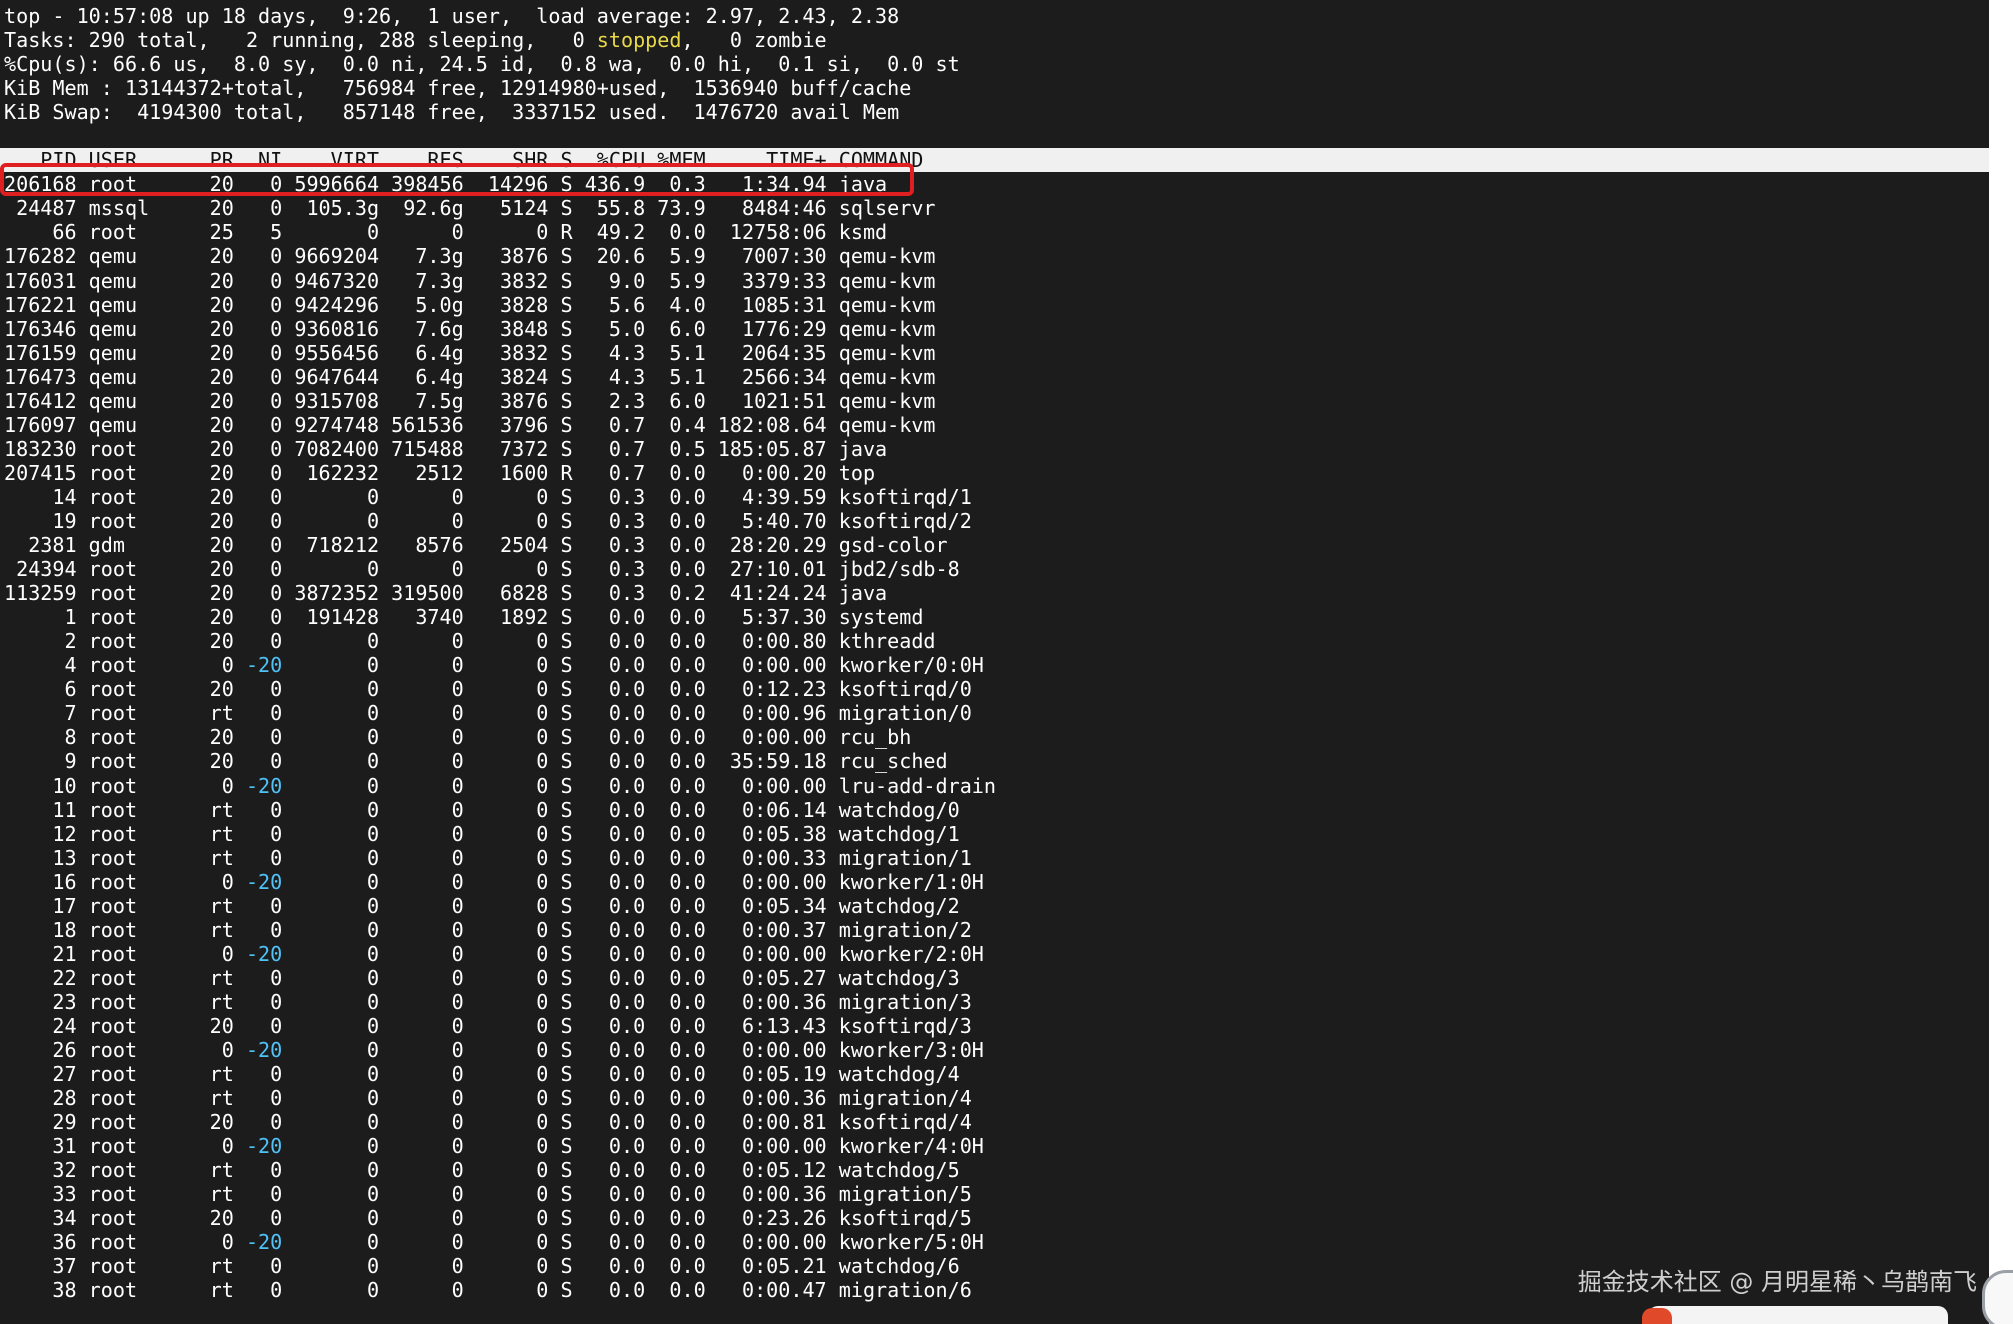 Image resolution: width=2013 pixels, height=1324 pixels. I want to click on process-row-prefix: 176159 qemu 20, so click(137, 352).